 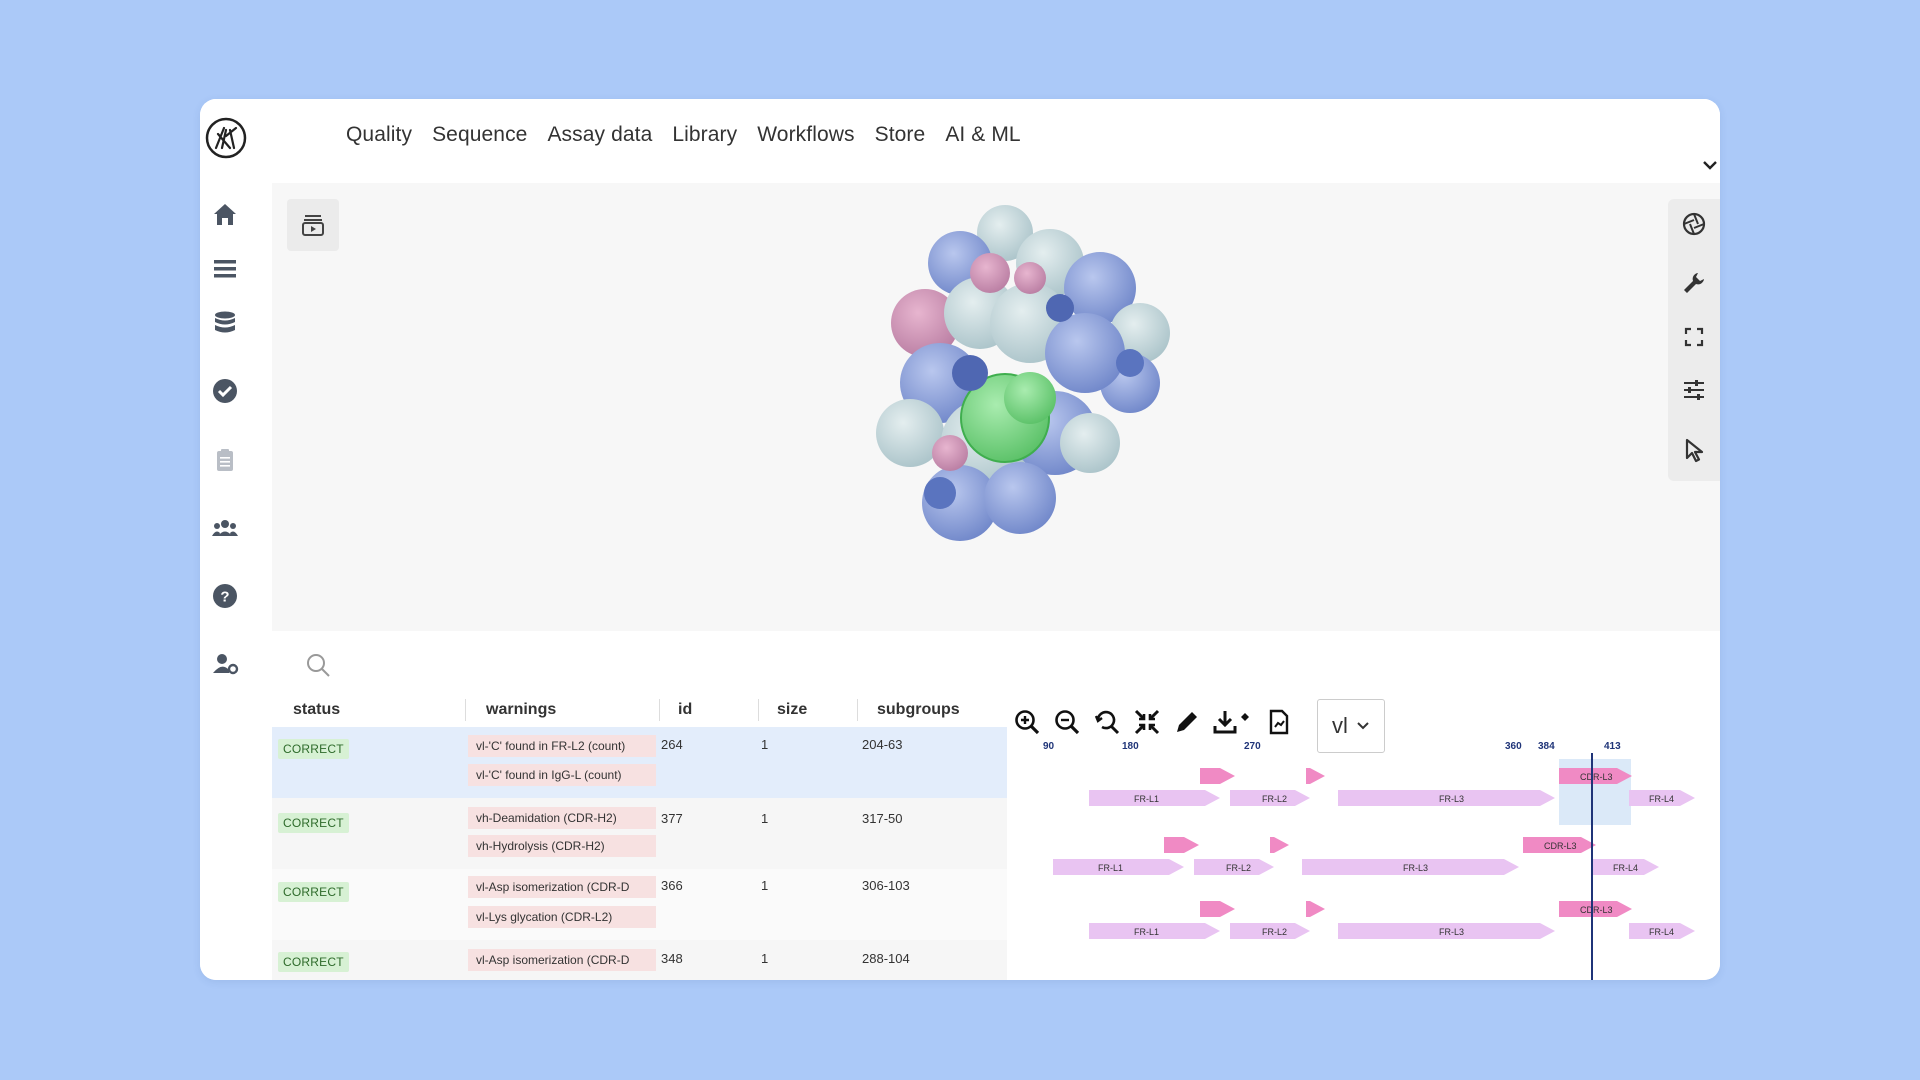 What do you see at coordinates (316, 710) in the screenshot?
I see `header-status: status` at bounding box center [316, 710].